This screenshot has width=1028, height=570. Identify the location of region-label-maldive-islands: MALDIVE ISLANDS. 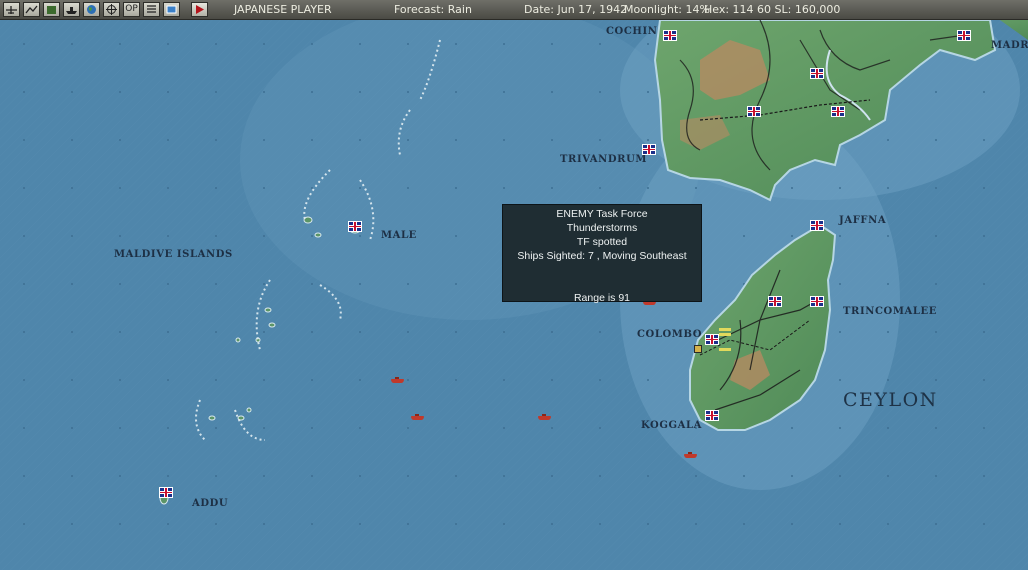
(173, 254).